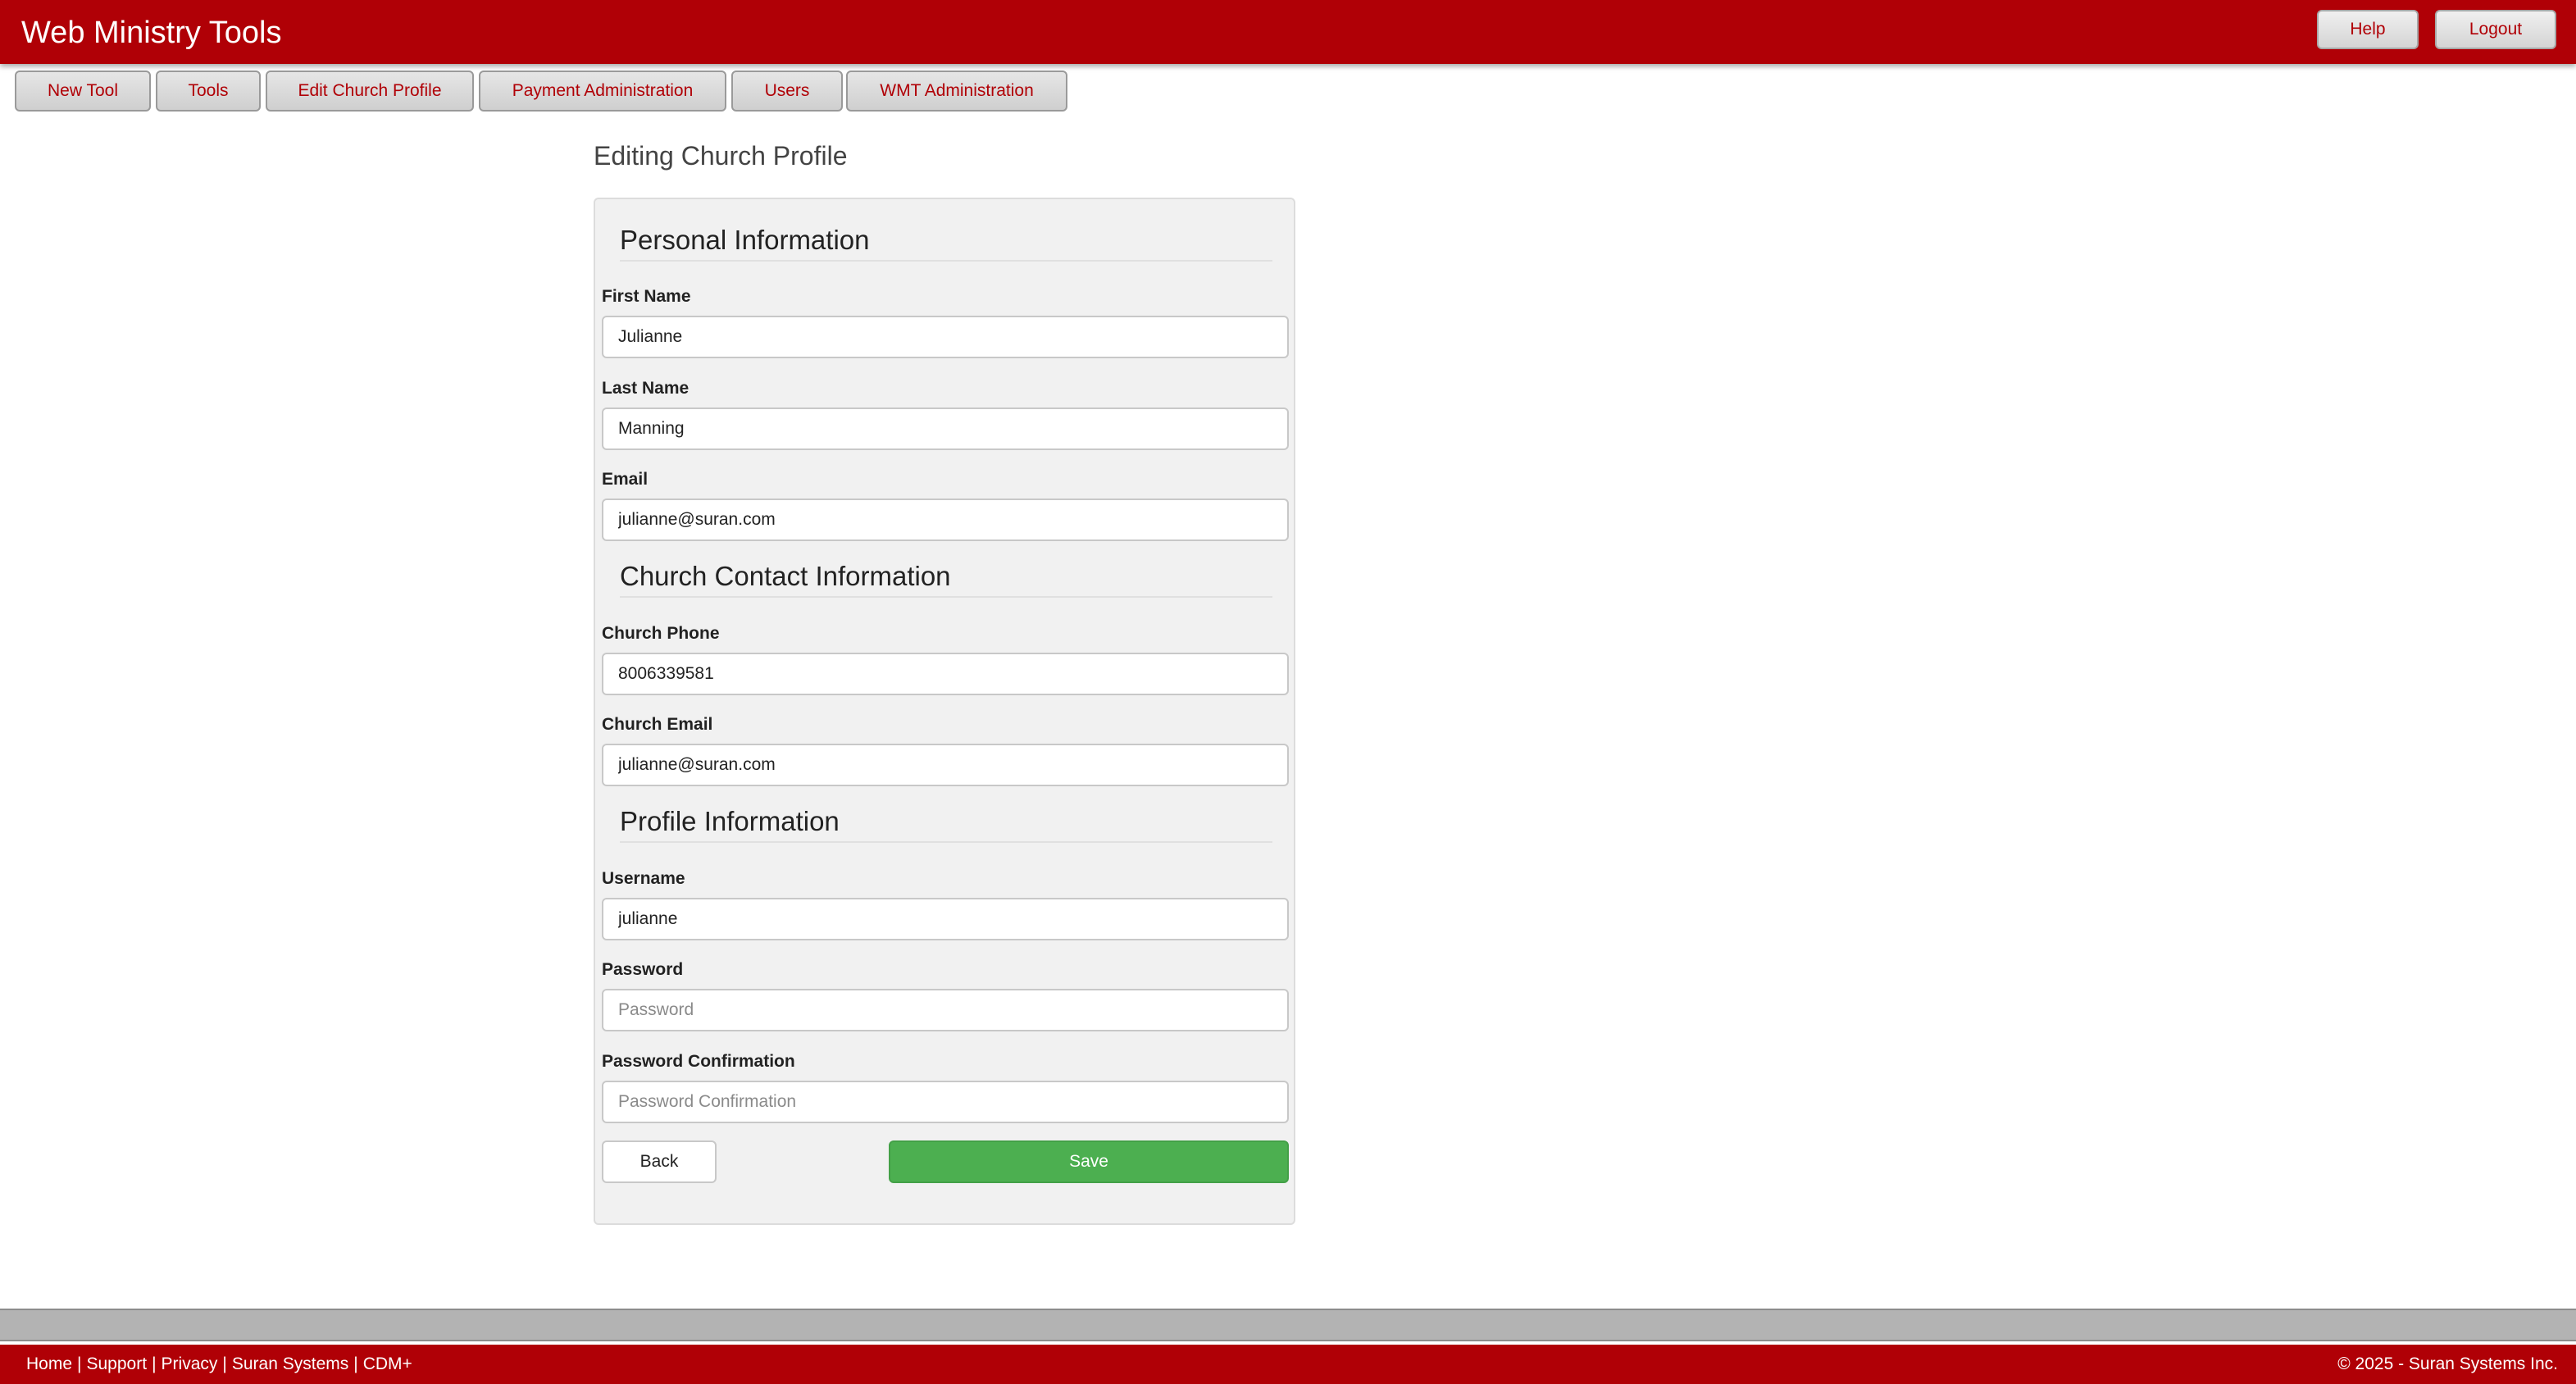  Describe the element at coordinates (219, 1364) in the screenshot. I see `footer-links: Home | Support | Privacy | Suran Systems | CDM+` at that location.